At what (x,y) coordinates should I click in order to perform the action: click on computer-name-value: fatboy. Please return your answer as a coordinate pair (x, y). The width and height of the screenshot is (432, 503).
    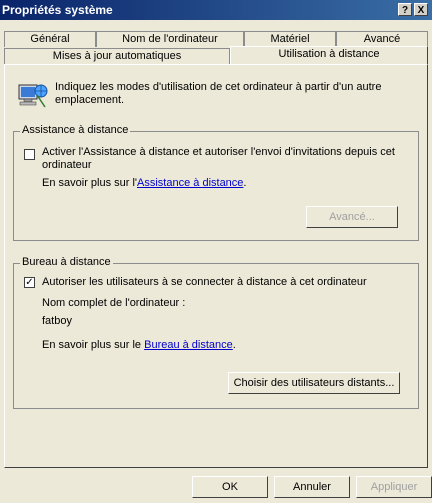
    Looking at the image, I should click on (57, 321).